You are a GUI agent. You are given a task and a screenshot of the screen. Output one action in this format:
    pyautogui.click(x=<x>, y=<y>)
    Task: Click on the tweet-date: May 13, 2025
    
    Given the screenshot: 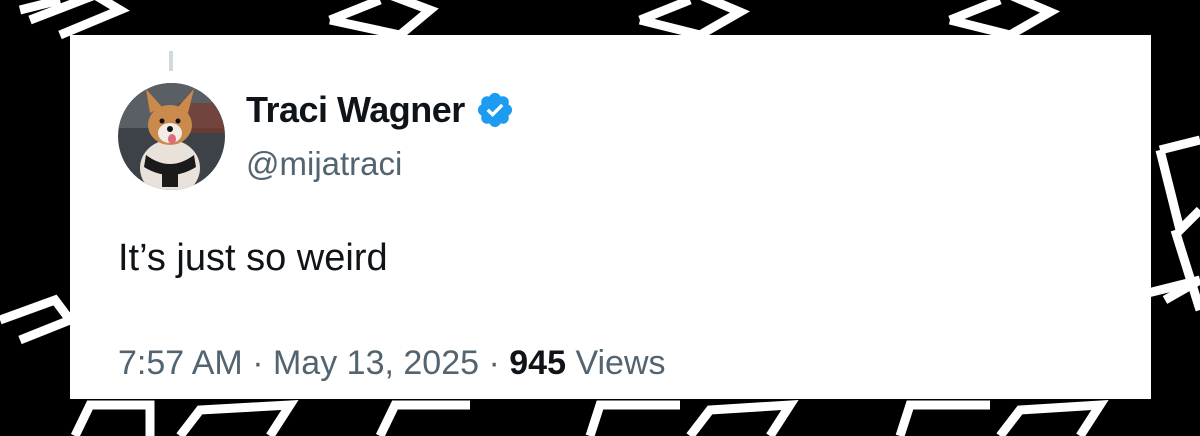 What is the action you would take?
    pyautogui.click(x=376, y=363)
    